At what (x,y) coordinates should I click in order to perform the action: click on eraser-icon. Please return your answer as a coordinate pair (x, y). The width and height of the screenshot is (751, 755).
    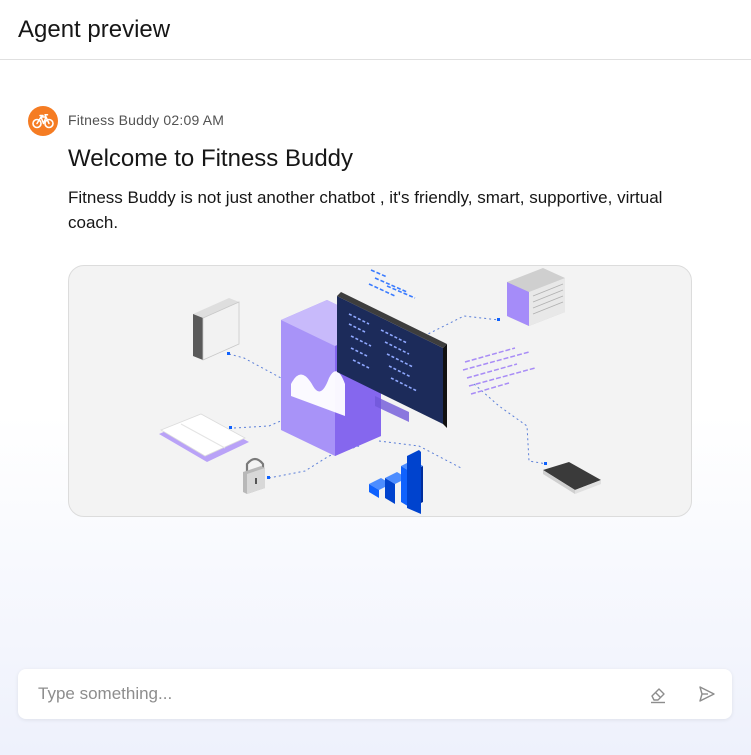
    Looking at the image, I should click on (658, 696).